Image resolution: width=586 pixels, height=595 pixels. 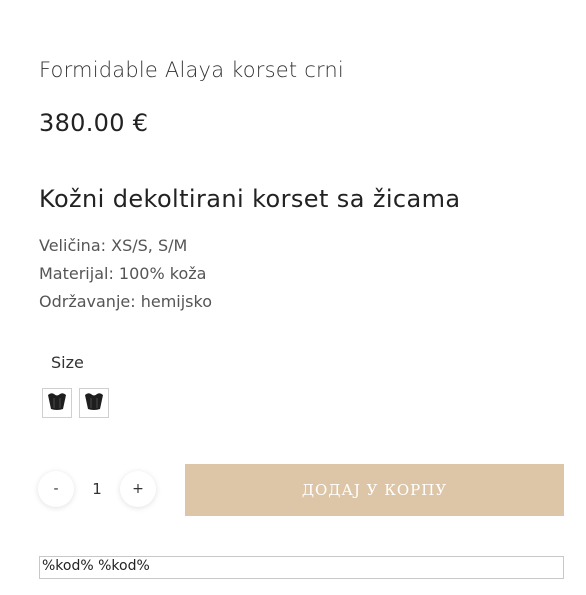 What do you see at coordinates (56, 489) in the screenshot?
I see `quantity-decrease-button: -` at bounding box center [56, 489].